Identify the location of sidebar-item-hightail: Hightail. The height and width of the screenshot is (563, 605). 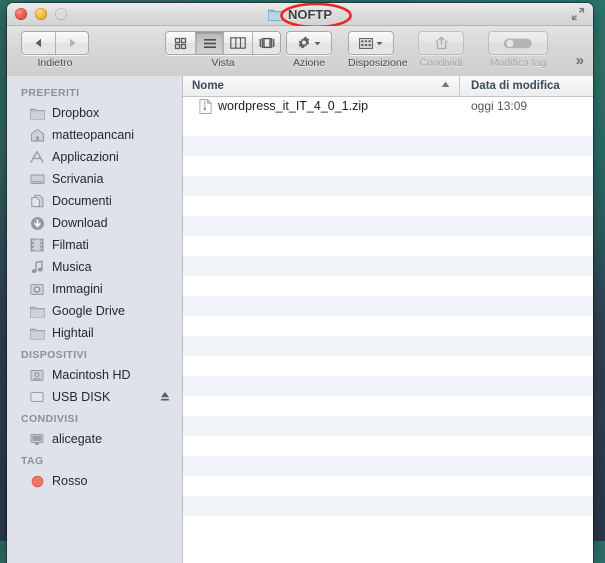
(94, 333).